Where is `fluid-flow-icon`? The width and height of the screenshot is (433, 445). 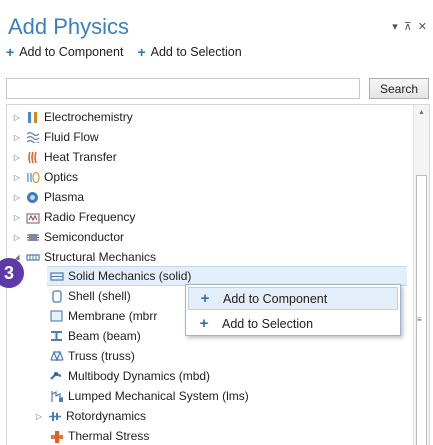
fluid-flow-icon is located at coordinates (32, 137).